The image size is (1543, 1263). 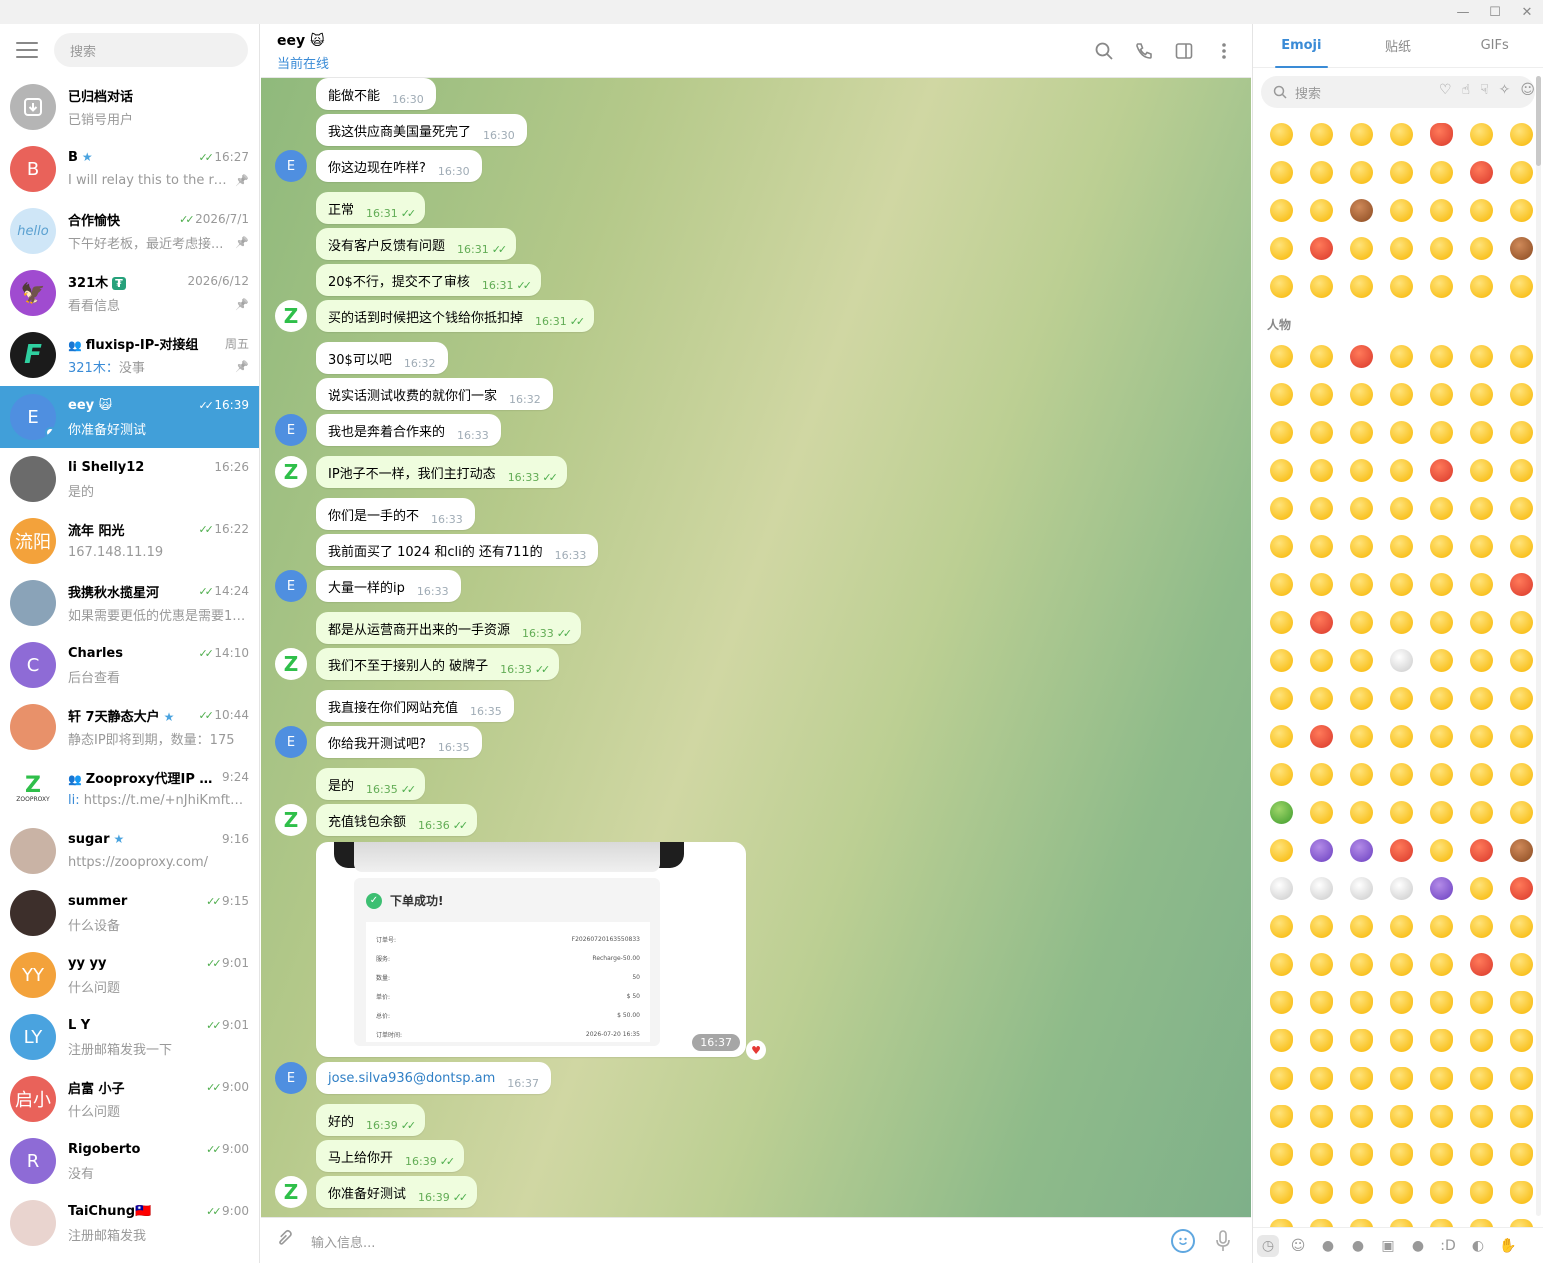 I want to click on emoticon-category-icon: :D, so click(x=1448, y=1246).